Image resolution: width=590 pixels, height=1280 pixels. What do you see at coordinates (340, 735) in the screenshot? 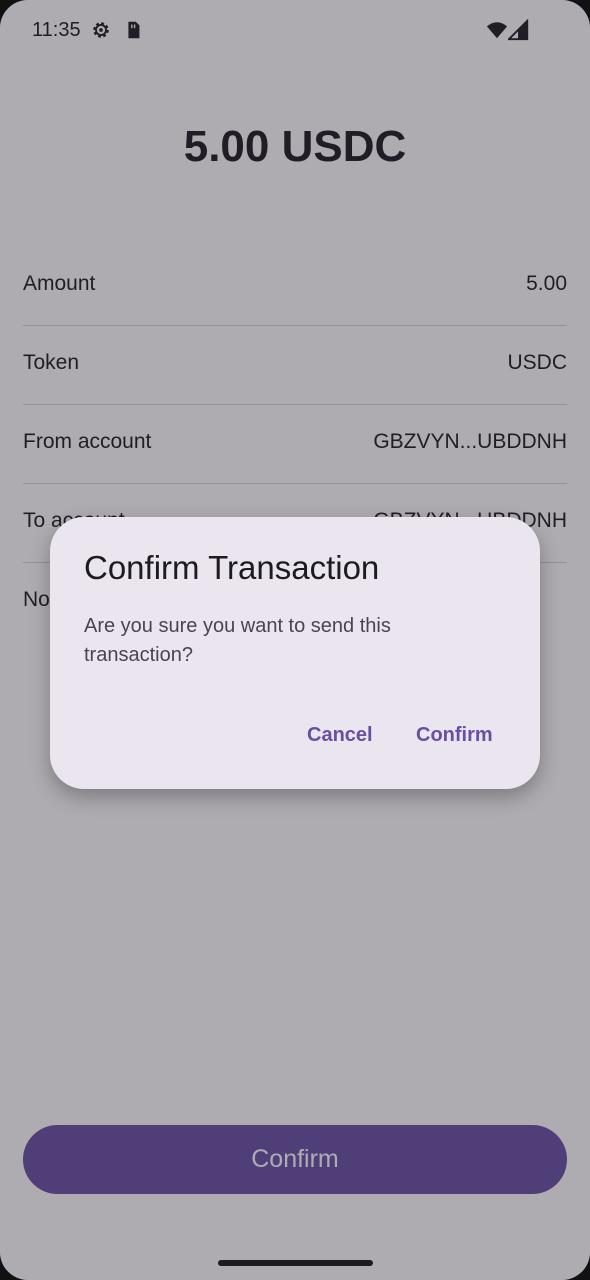
I see `cancel-button: Cancel` at bounding box center [340, 735].